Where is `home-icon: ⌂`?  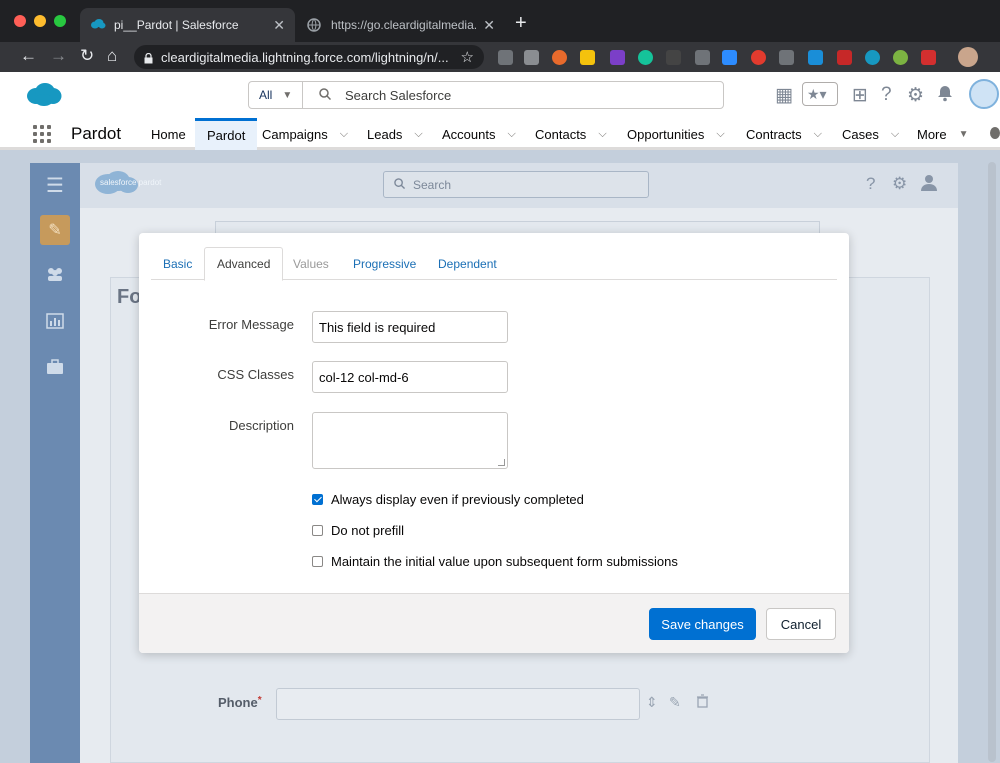
home-icon: ⌂ is located at coordinates (112, 56).